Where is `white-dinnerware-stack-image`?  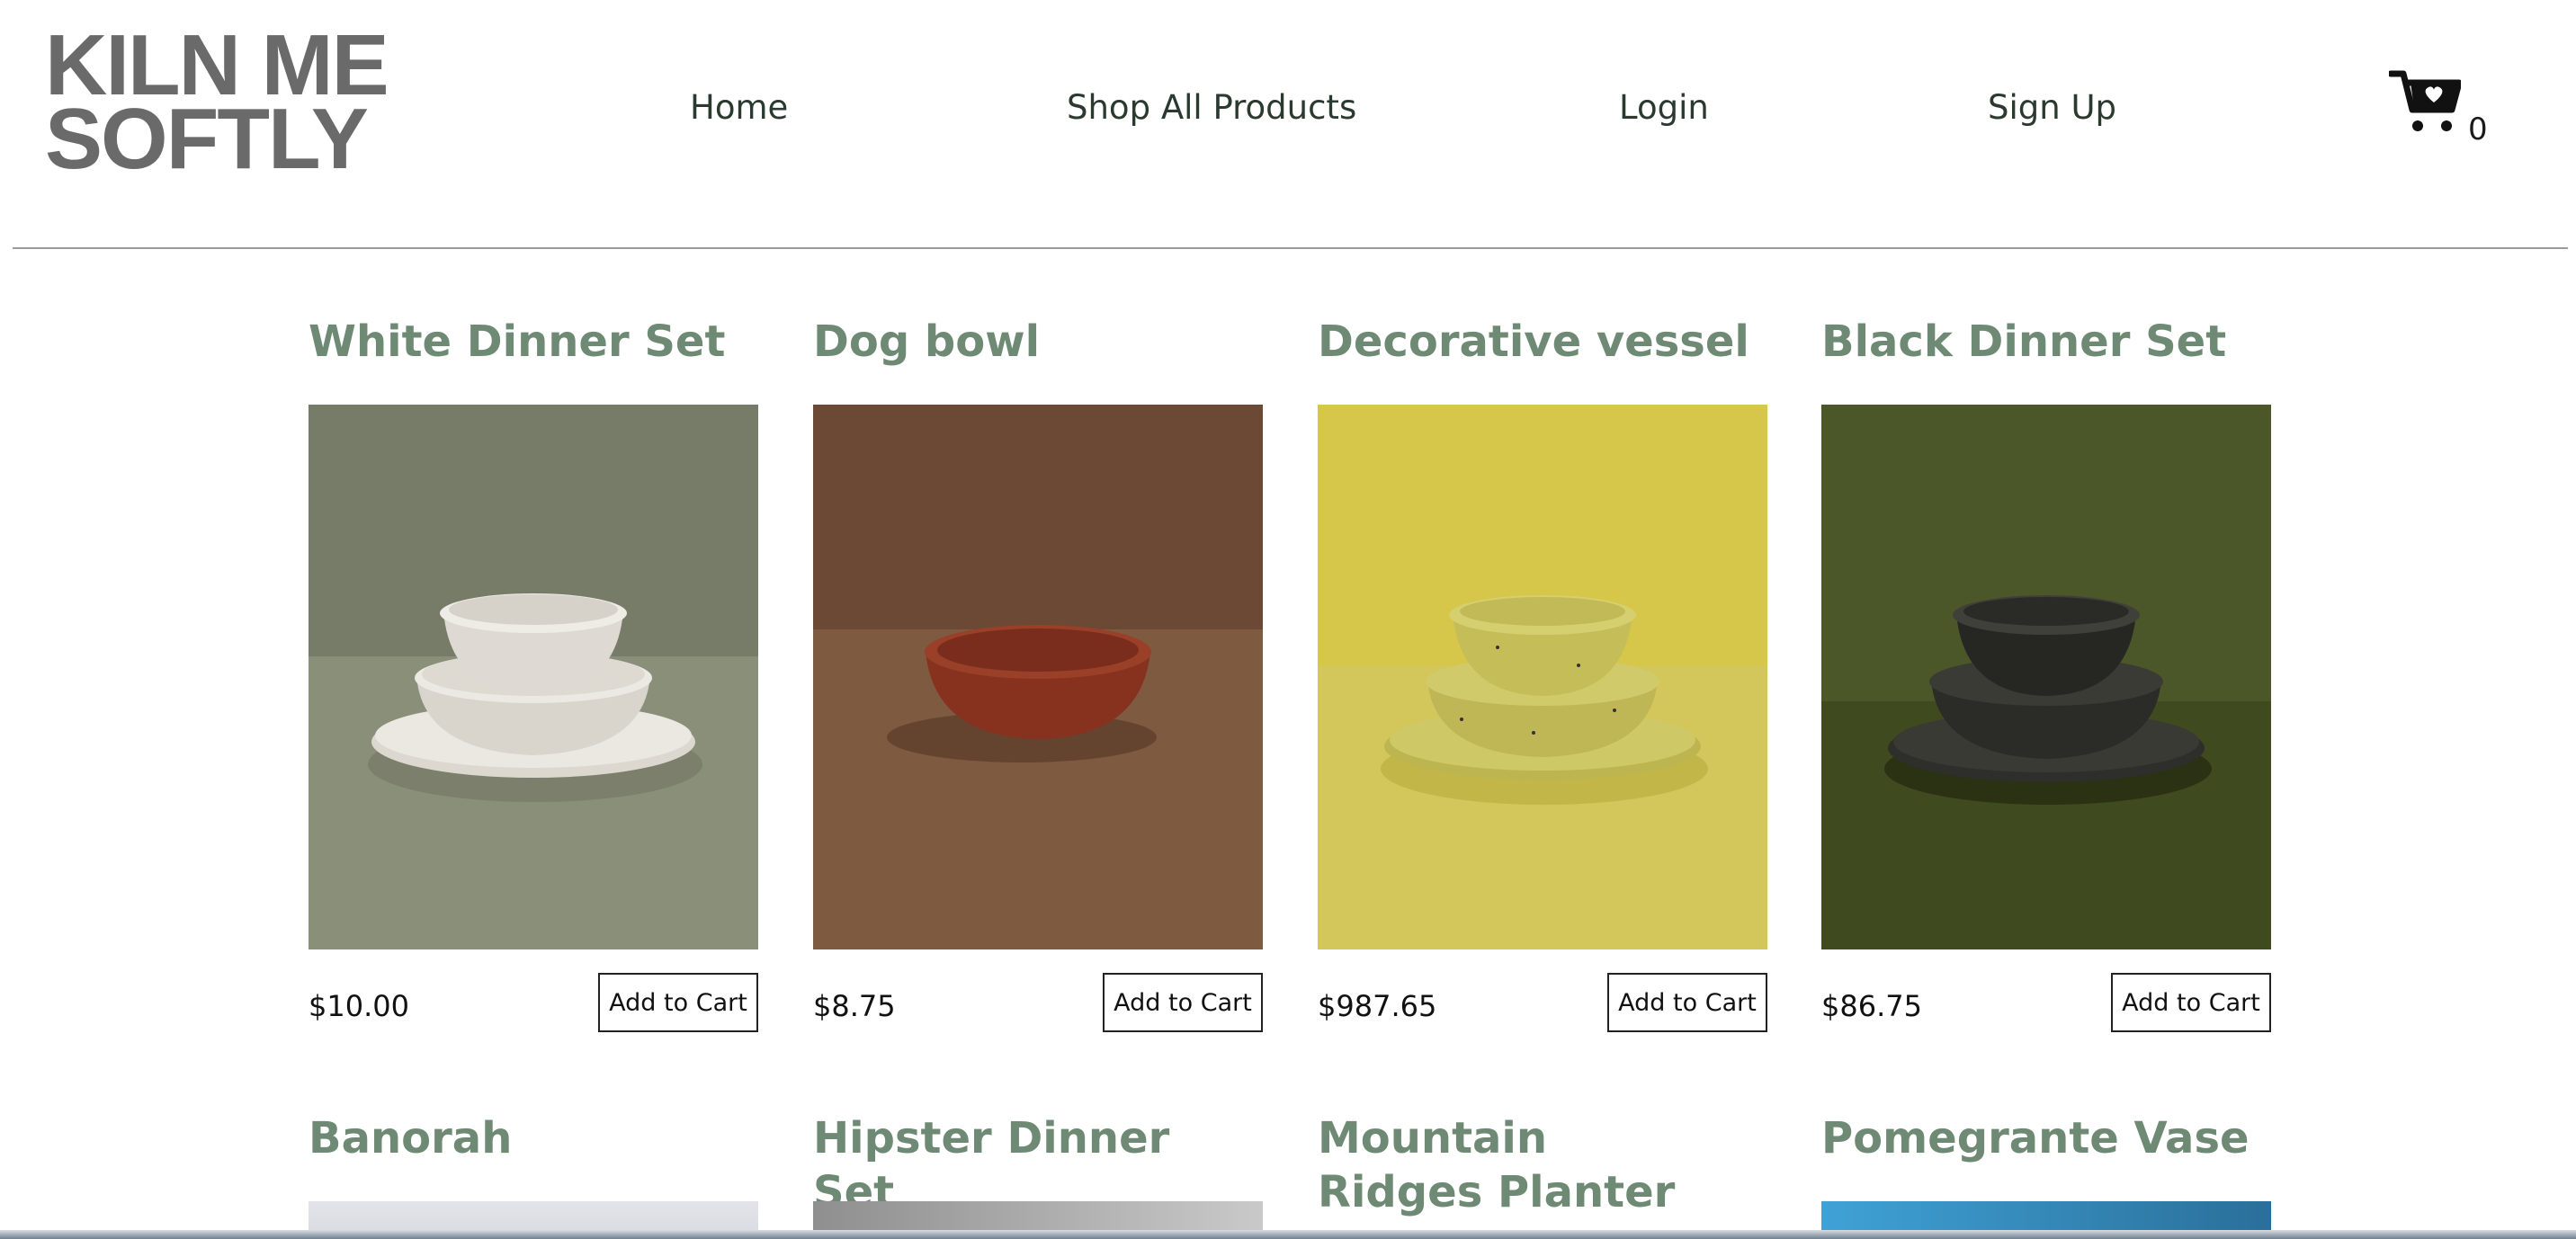
white-dinnerware-stack-image is located at coordinates (533, 677).